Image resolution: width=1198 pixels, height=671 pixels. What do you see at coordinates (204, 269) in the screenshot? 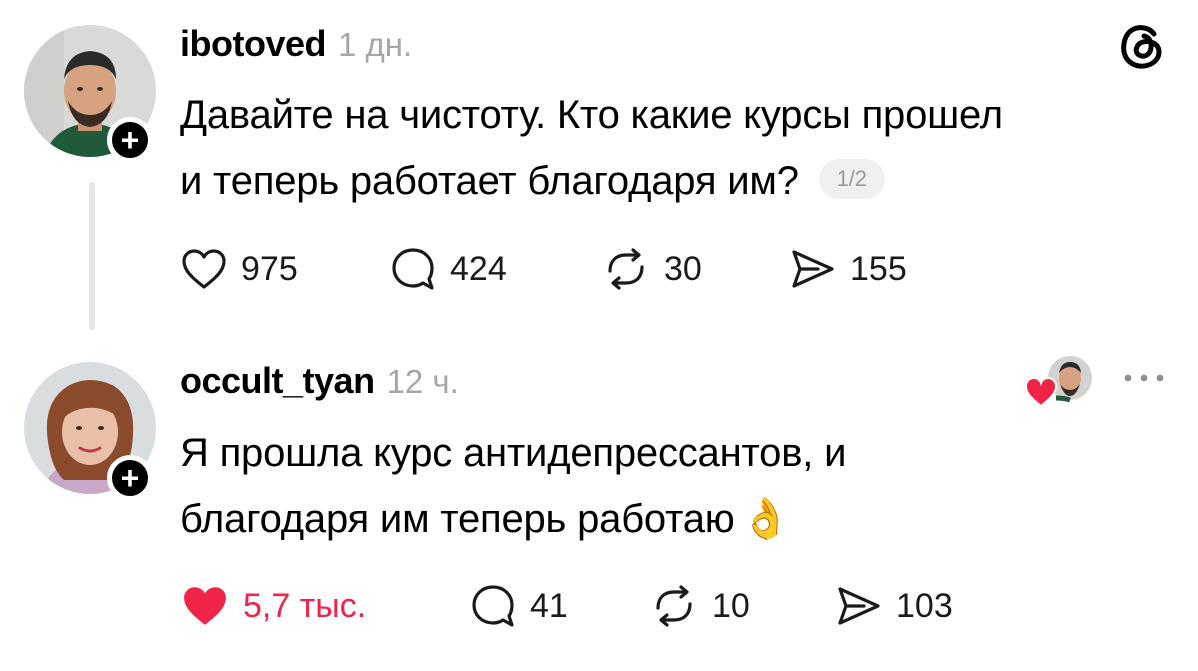
I see `heart-outline-icon` at bounding box center [204, 269].